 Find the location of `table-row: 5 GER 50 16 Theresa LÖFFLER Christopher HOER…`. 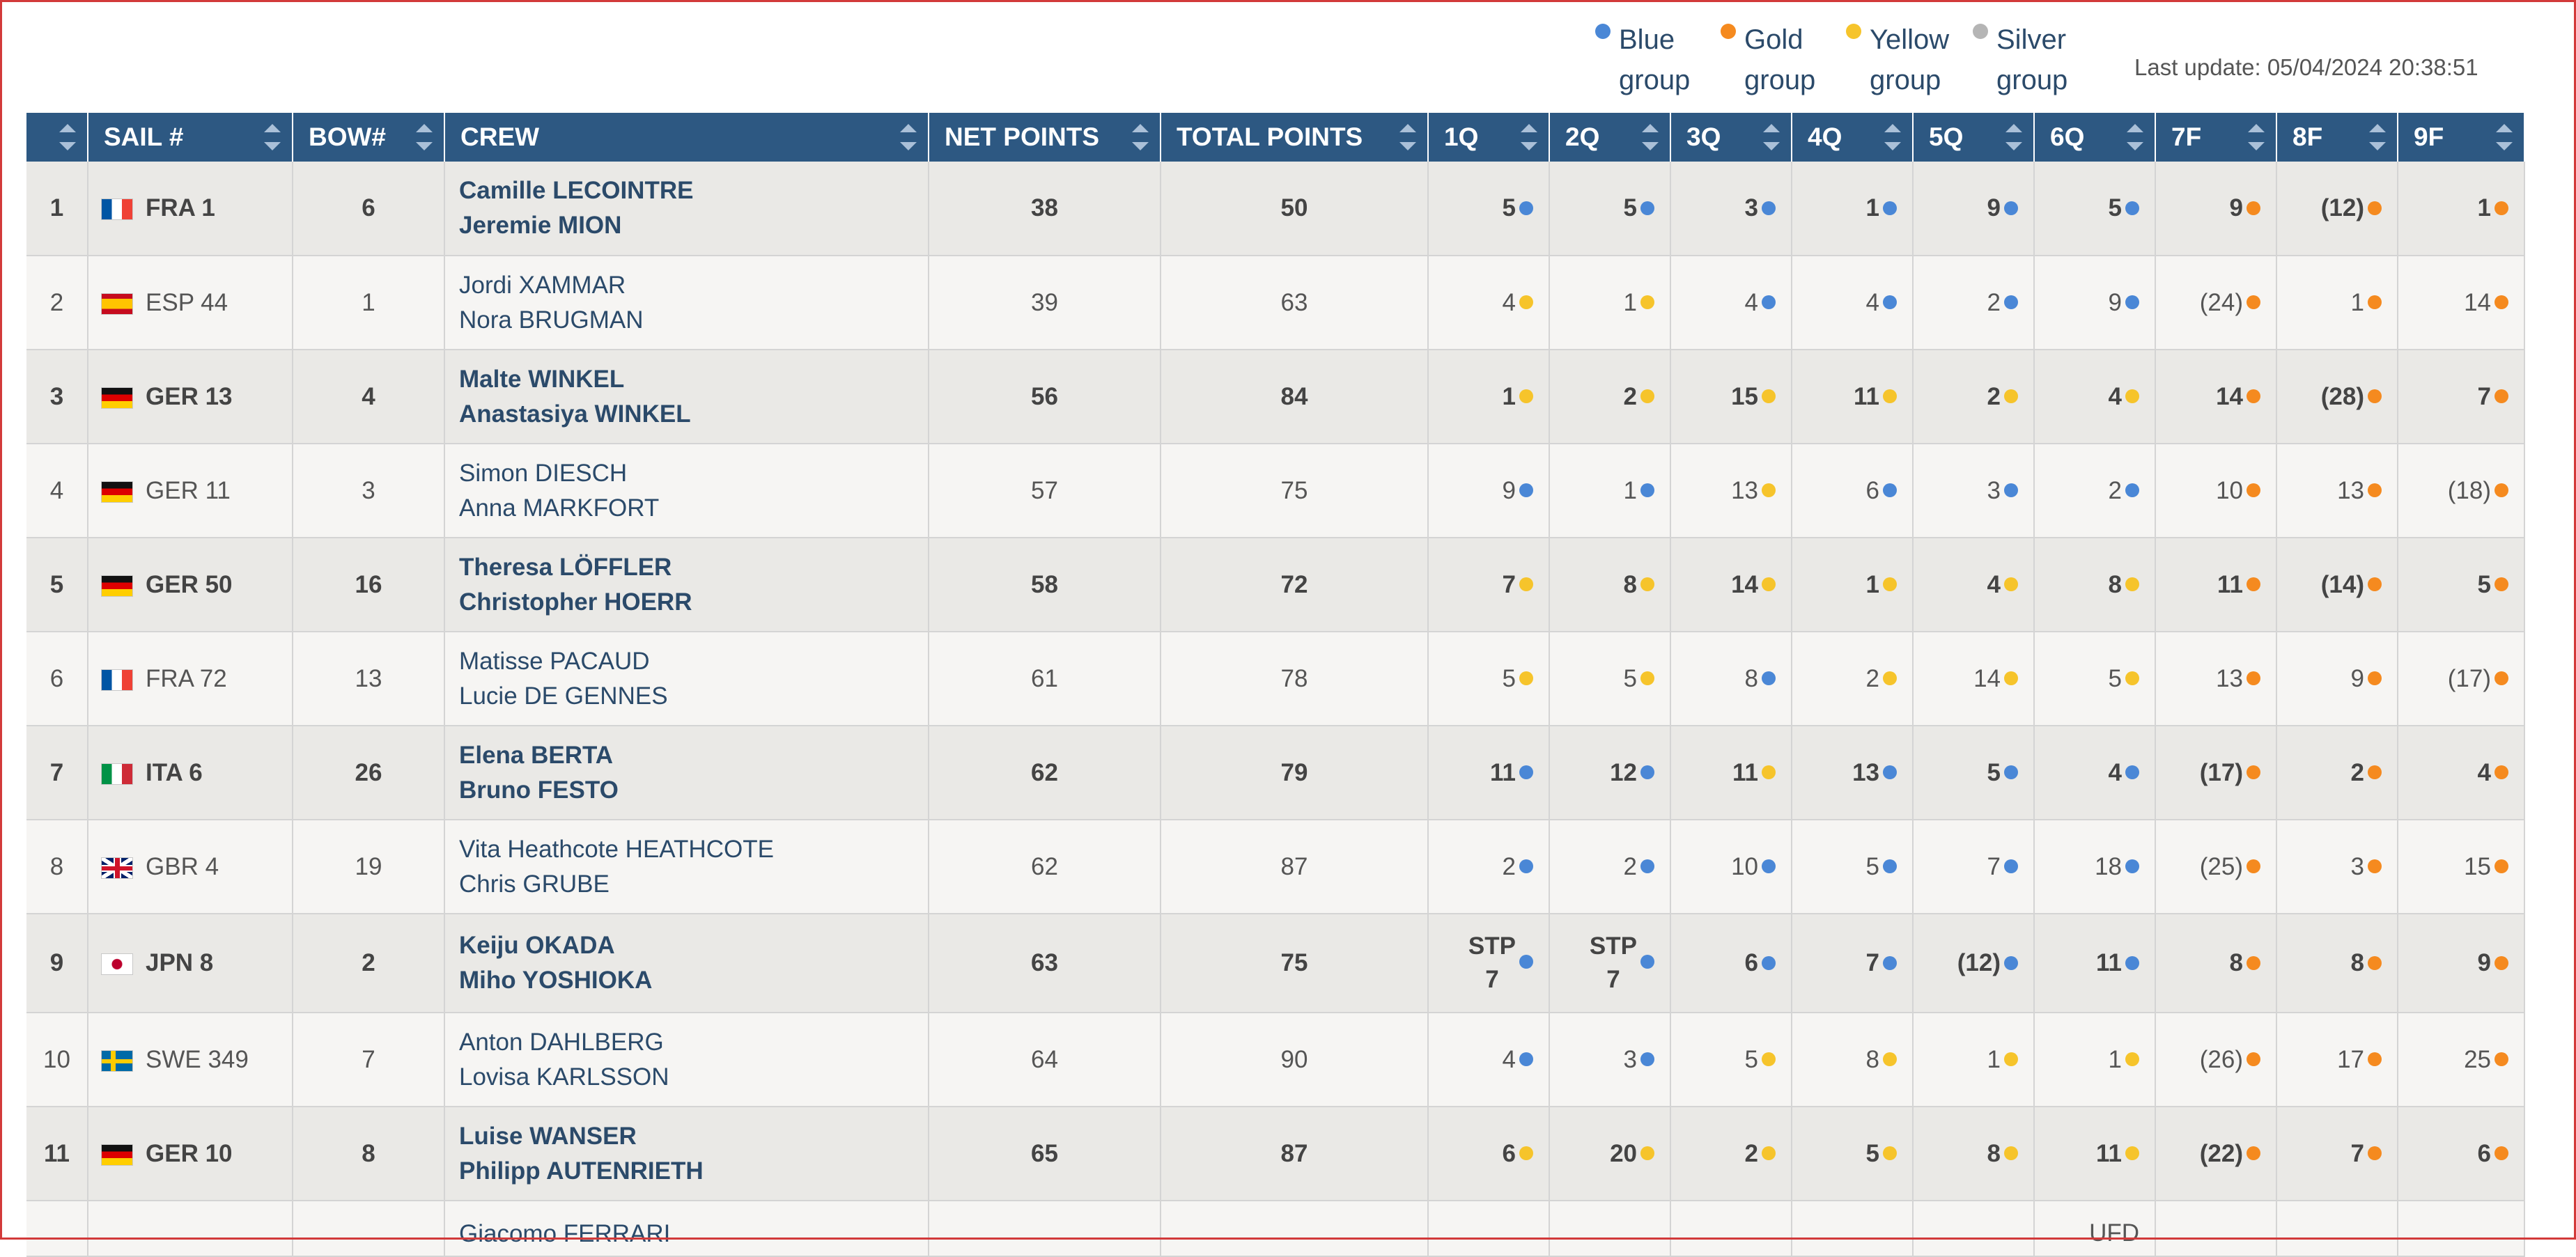

table-row: 5 GER 50 16 Theresa LÖFFLER Christopher HOER… is located at coordinates (1275, 585).